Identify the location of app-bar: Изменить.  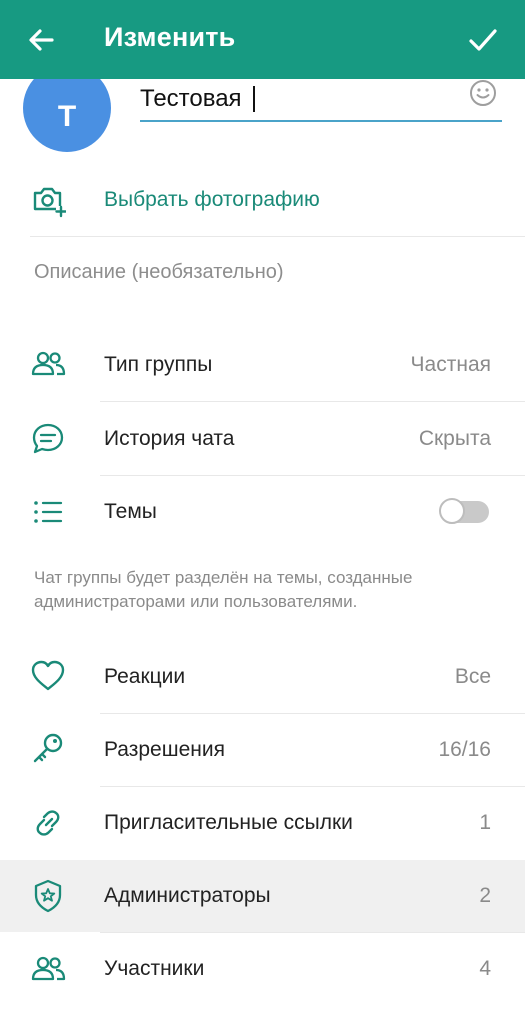
(262, 39).